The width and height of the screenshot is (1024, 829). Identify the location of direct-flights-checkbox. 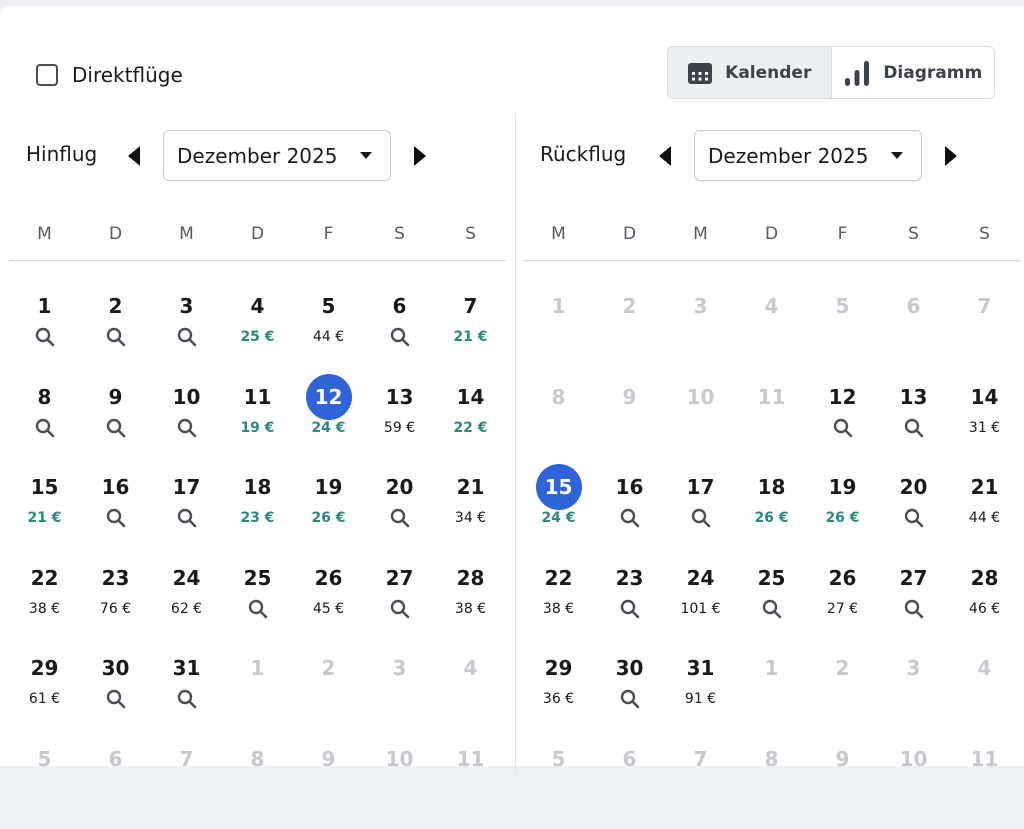
(47, 75).